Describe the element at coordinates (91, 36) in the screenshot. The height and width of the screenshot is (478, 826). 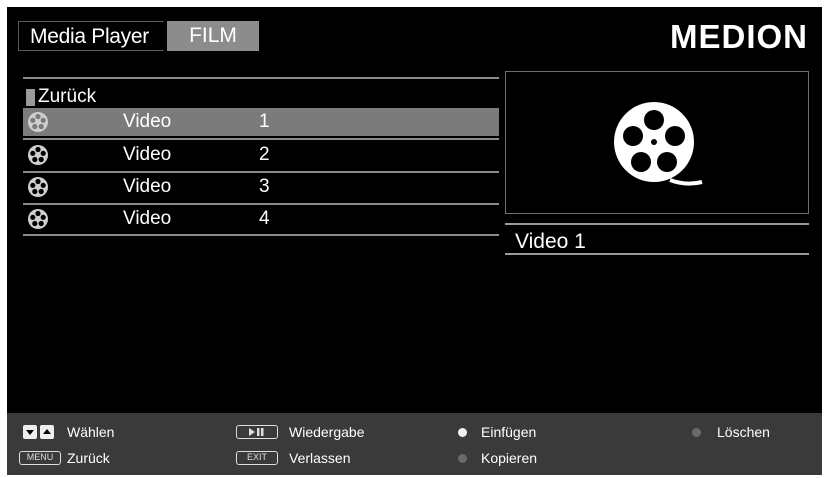
I see `app-title: Media Player` at that location.